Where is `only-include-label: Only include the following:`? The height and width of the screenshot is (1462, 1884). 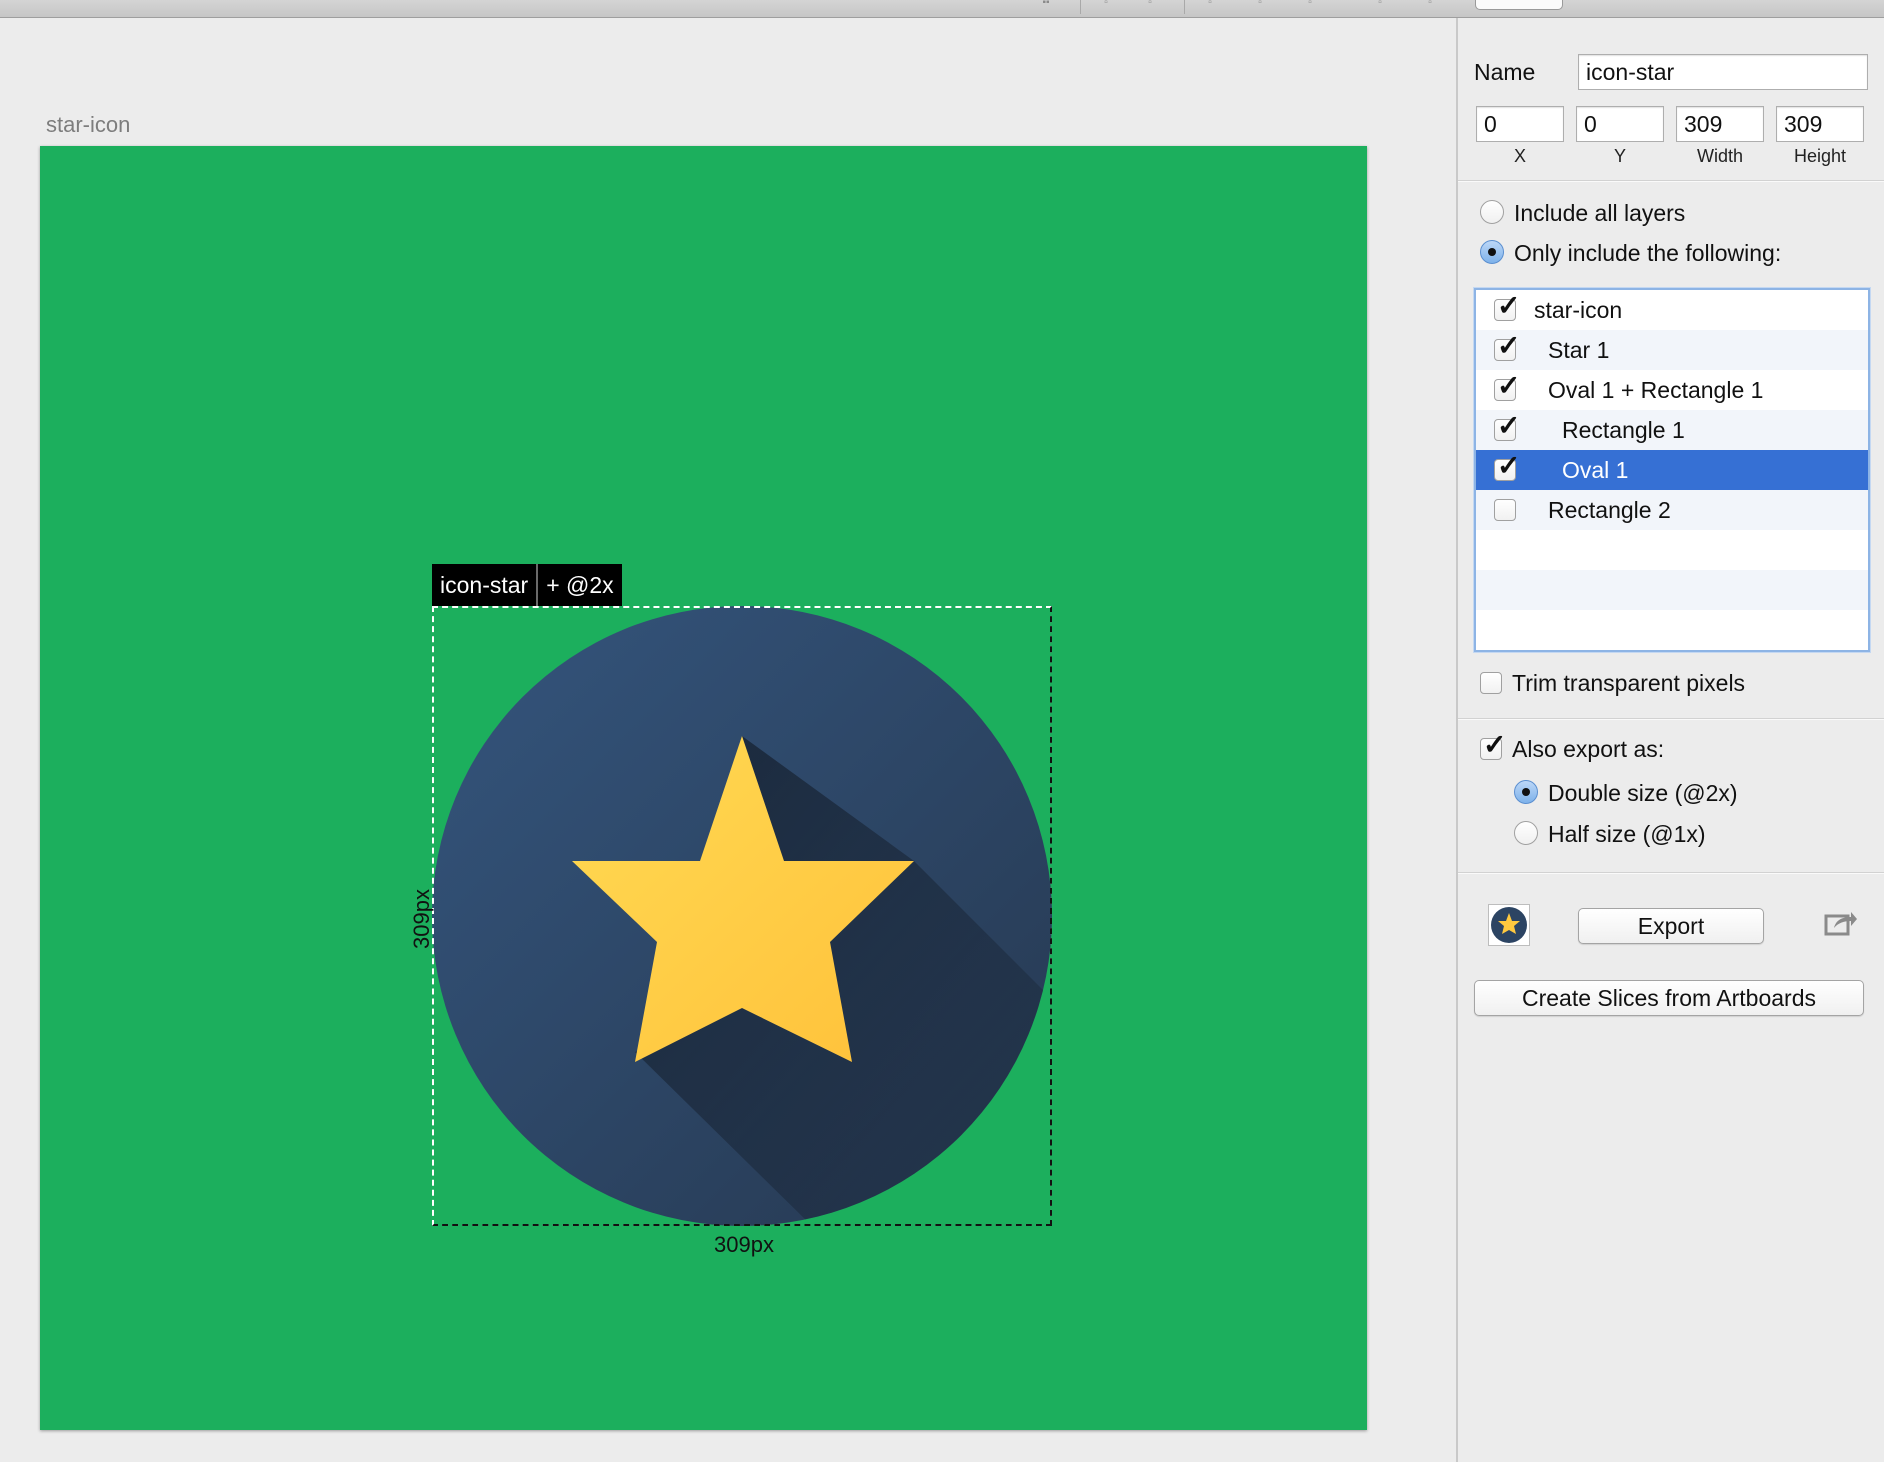 only-include-label: Only include the following: is located at coordinates (1647, 253).